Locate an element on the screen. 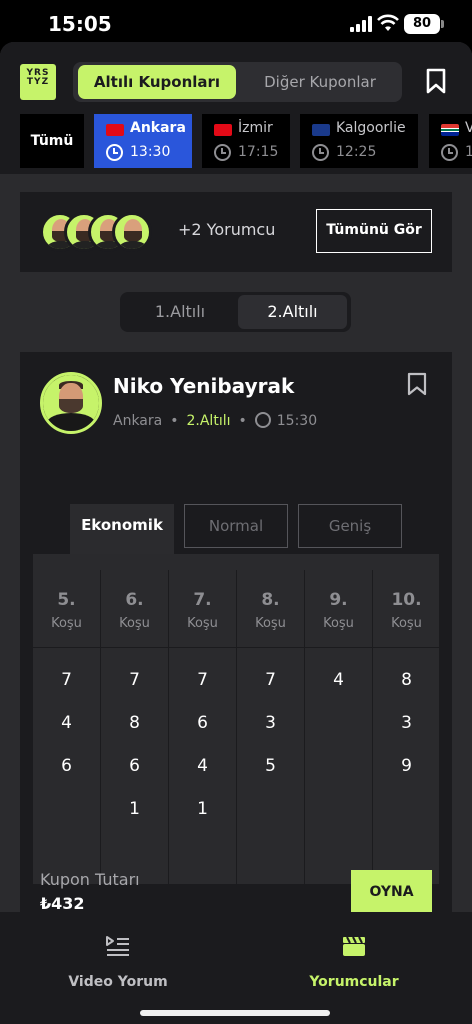  race-column: 6. Koşu 7 8 6 1 is located at coordinates (135, 731).